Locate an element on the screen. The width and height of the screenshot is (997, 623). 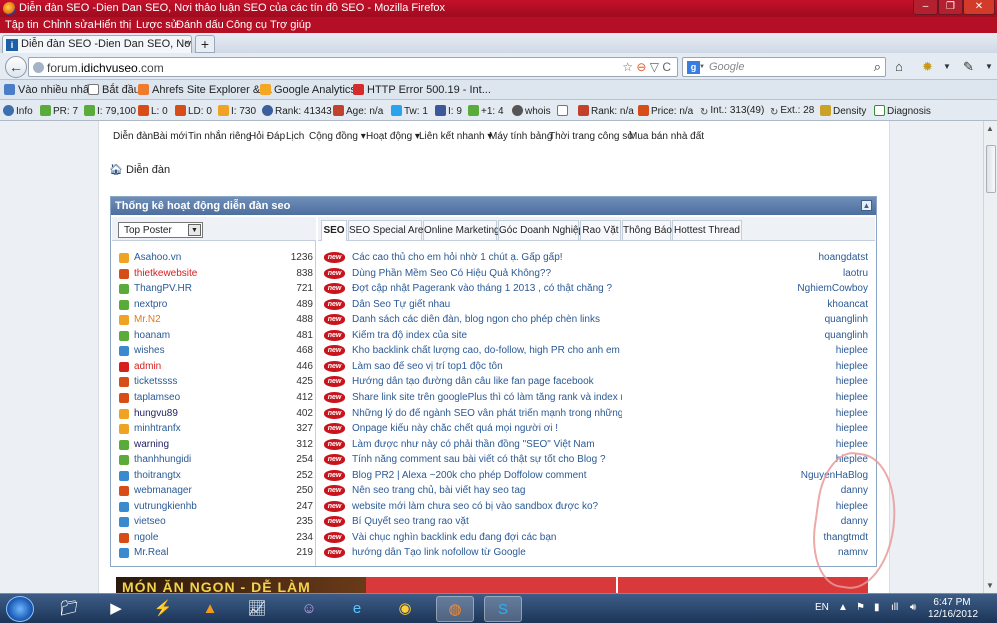
yahoo-messenger-icon: ☺ is located at coordinates (309, 609).